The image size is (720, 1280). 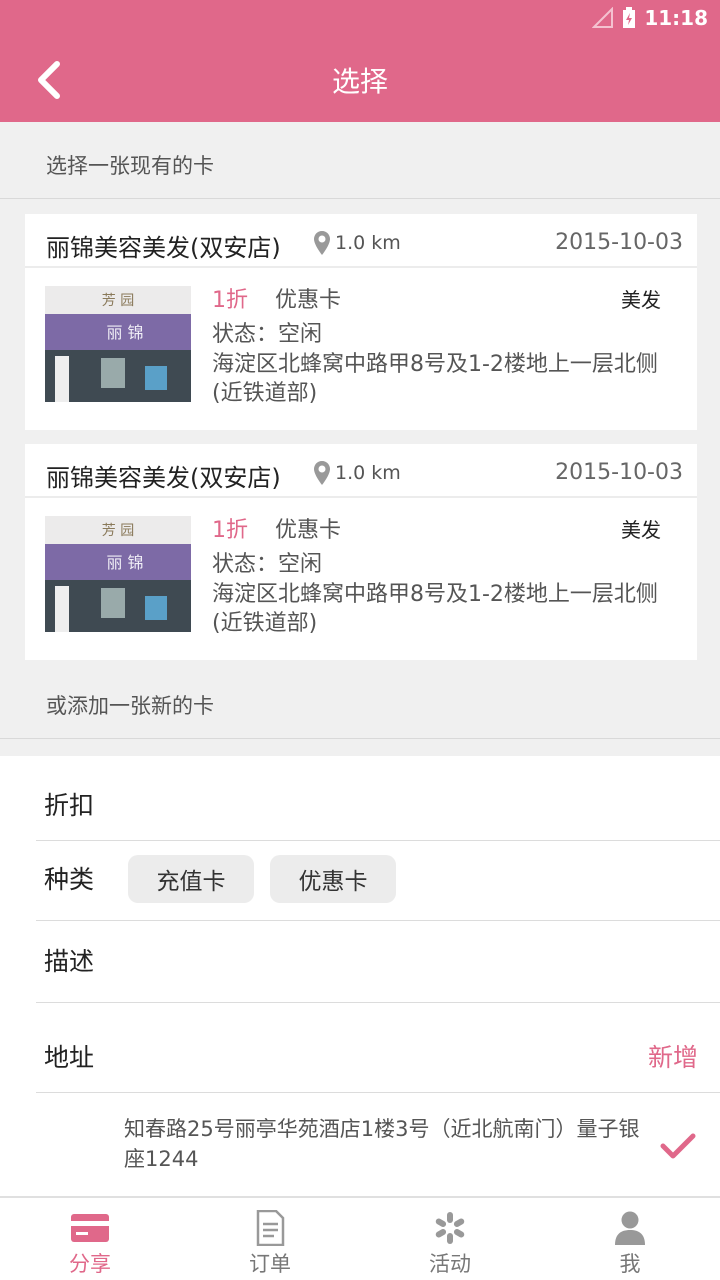 I want to click on page-title: 选择, so click(x=359, y=81).